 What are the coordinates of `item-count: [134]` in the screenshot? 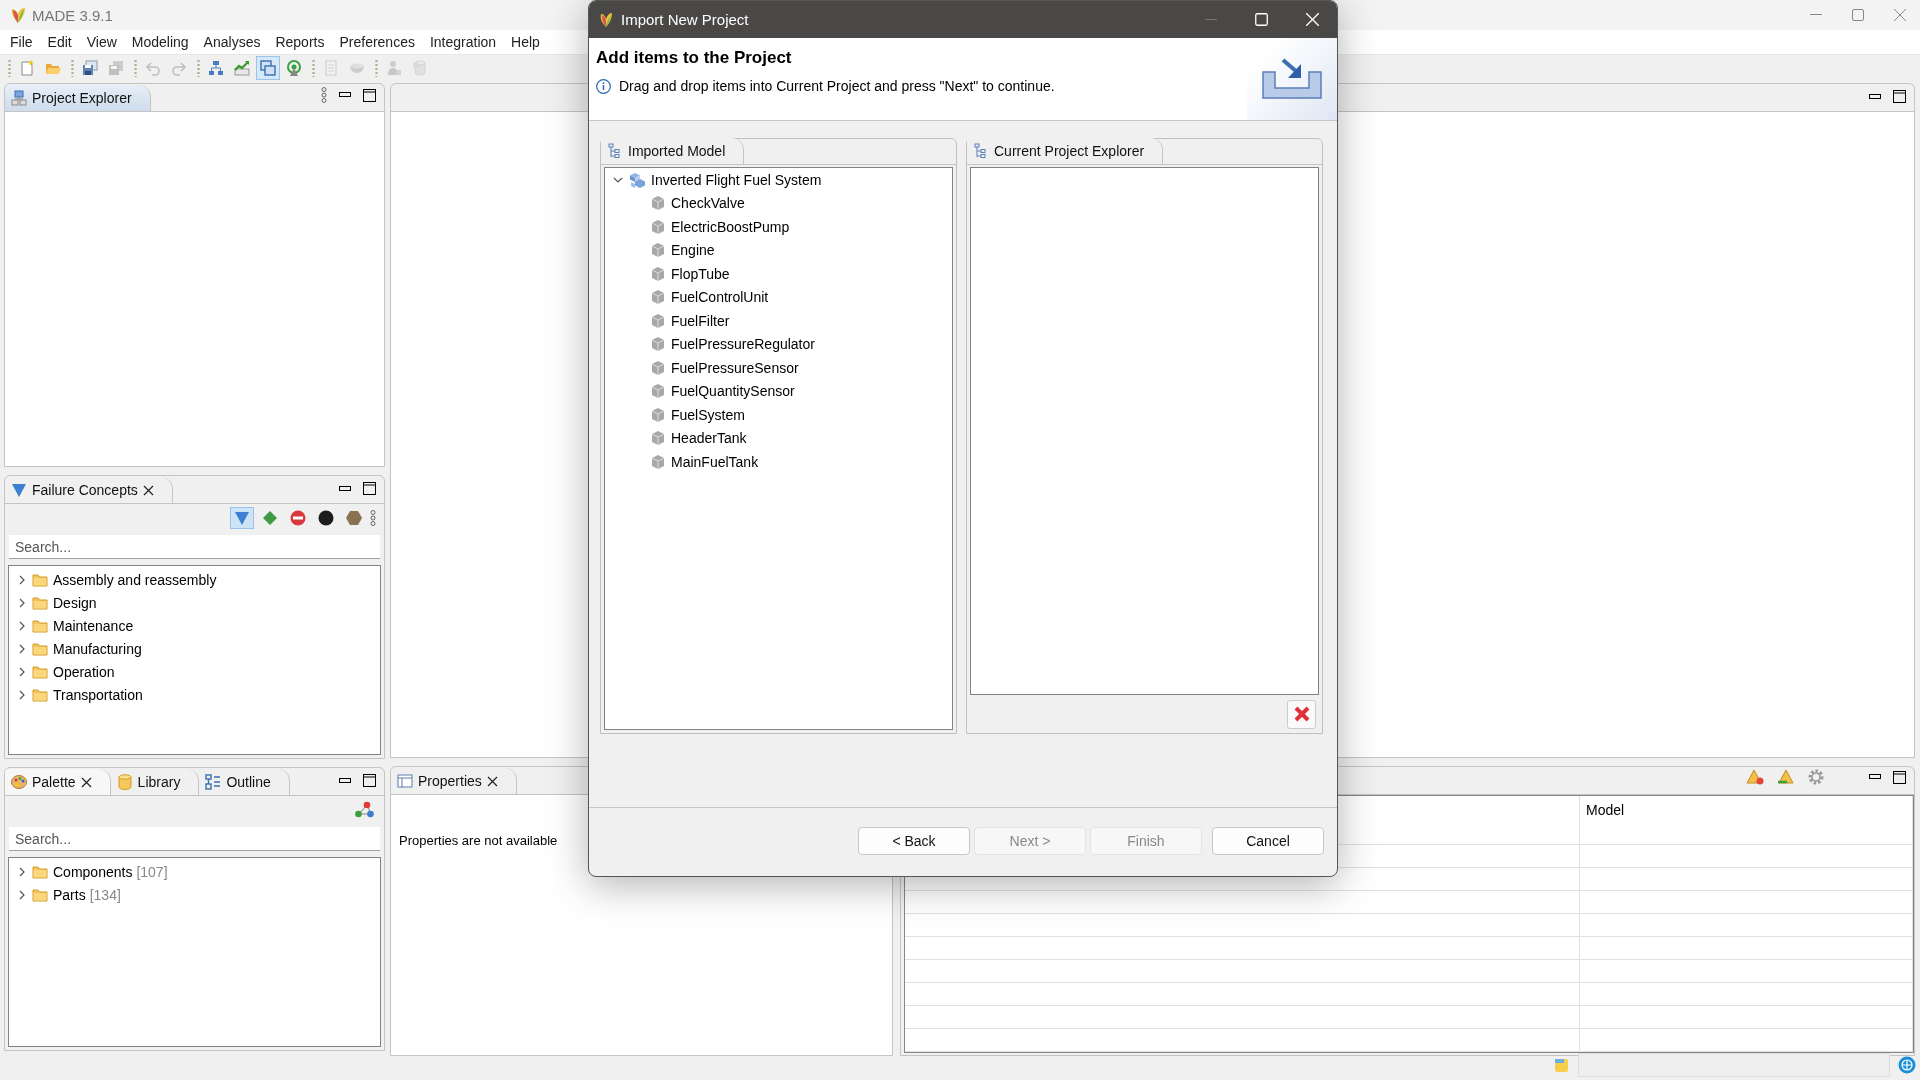 It's located at (105, 894).